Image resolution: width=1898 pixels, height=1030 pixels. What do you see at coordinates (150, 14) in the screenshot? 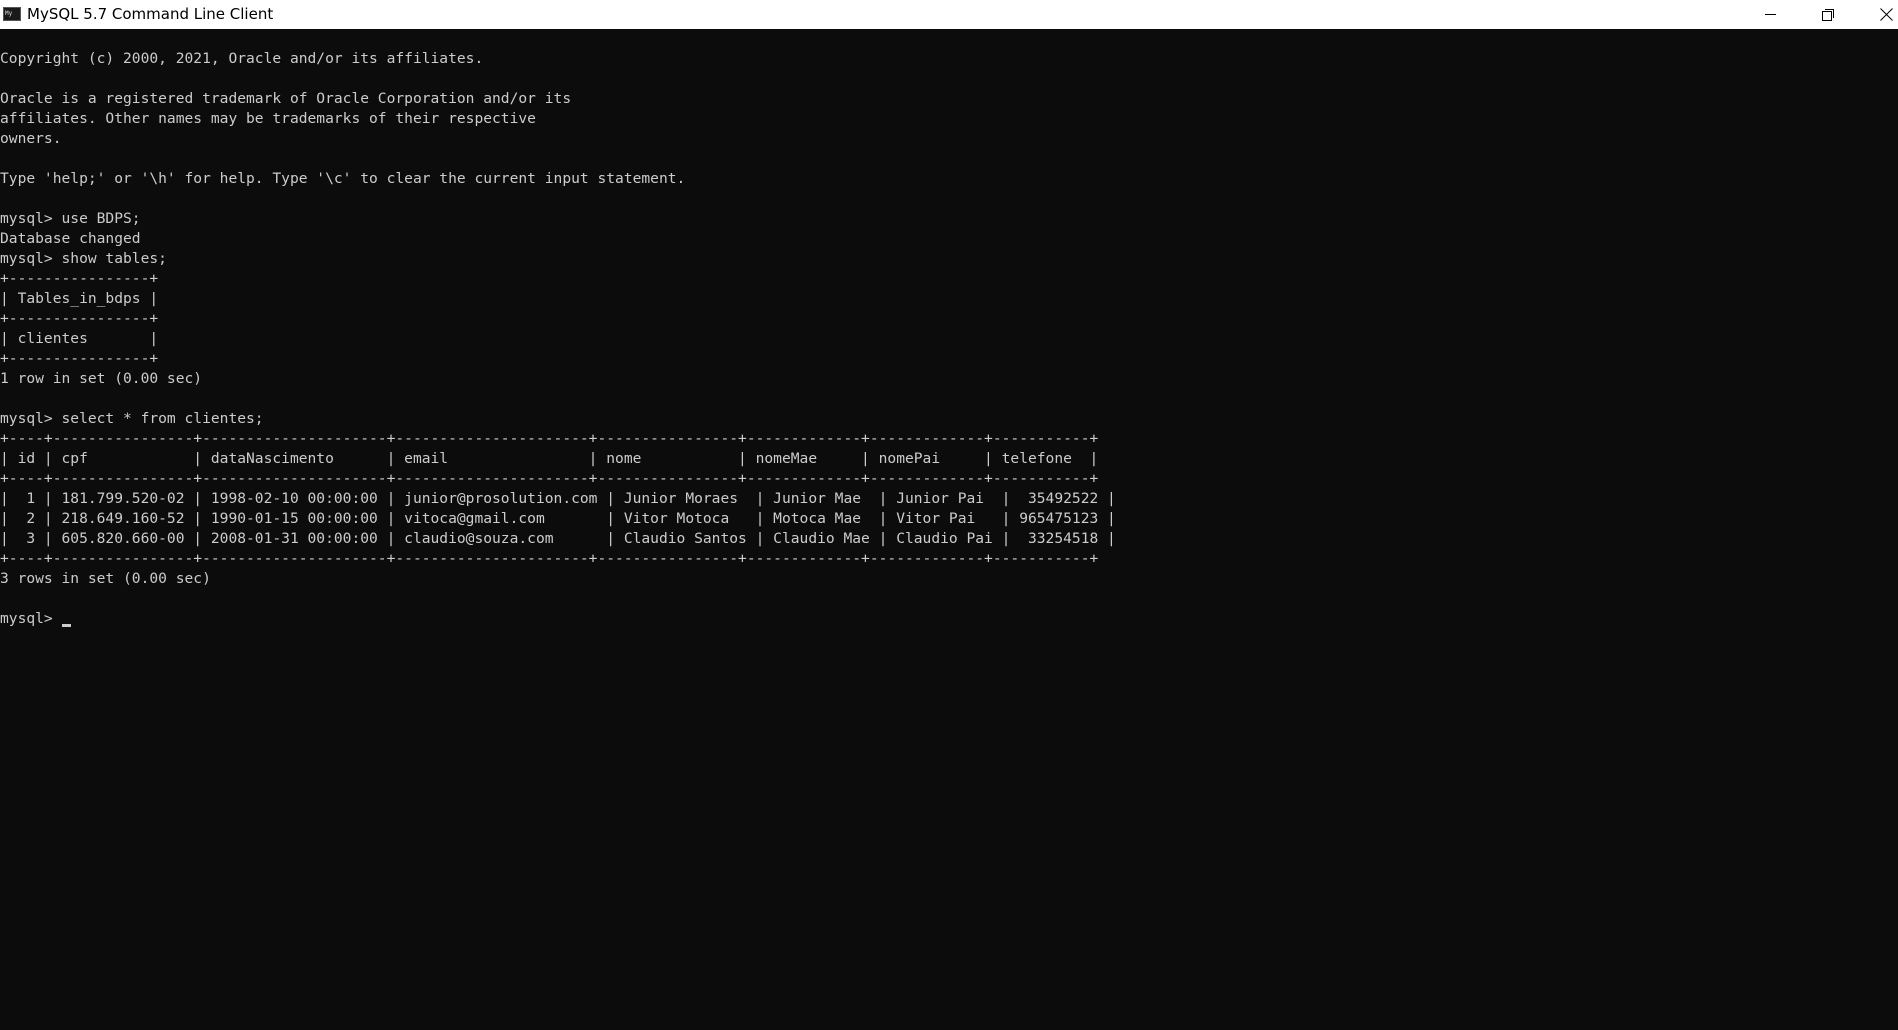
I see `window-title: MySQL 5.7 Command Line Client` at bounding box center [150, 14].